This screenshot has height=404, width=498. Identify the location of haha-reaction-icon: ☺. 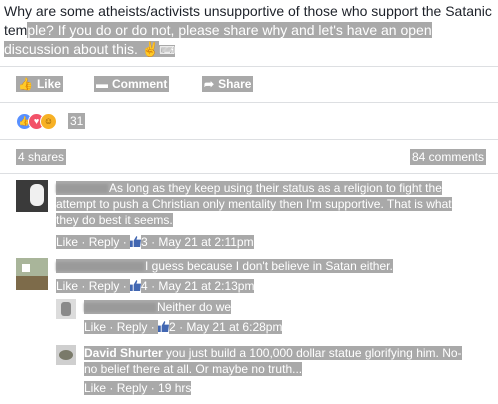
(48, 121).